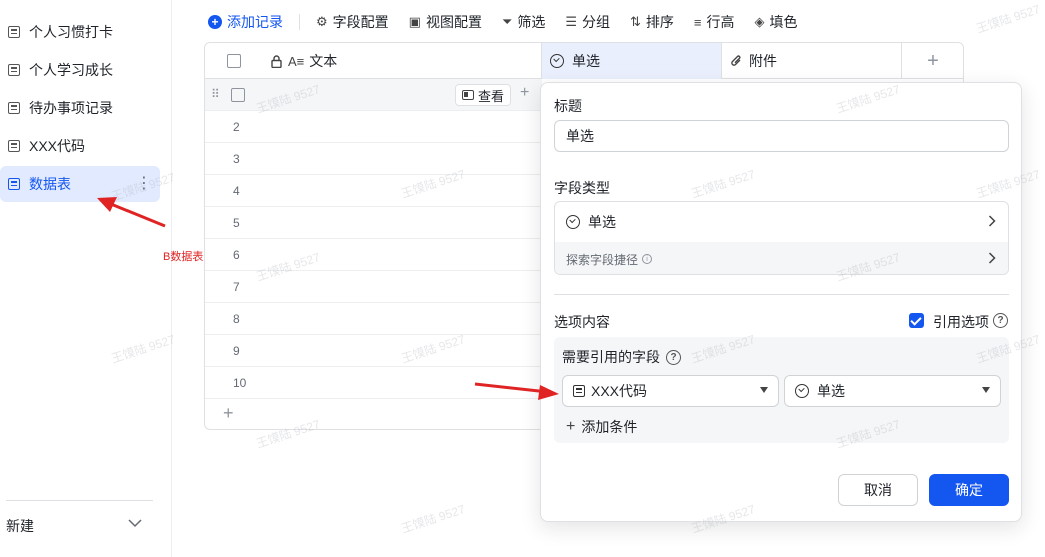  I want to click on field-config-button: ⚙ 字段配置, so click(352, 22).